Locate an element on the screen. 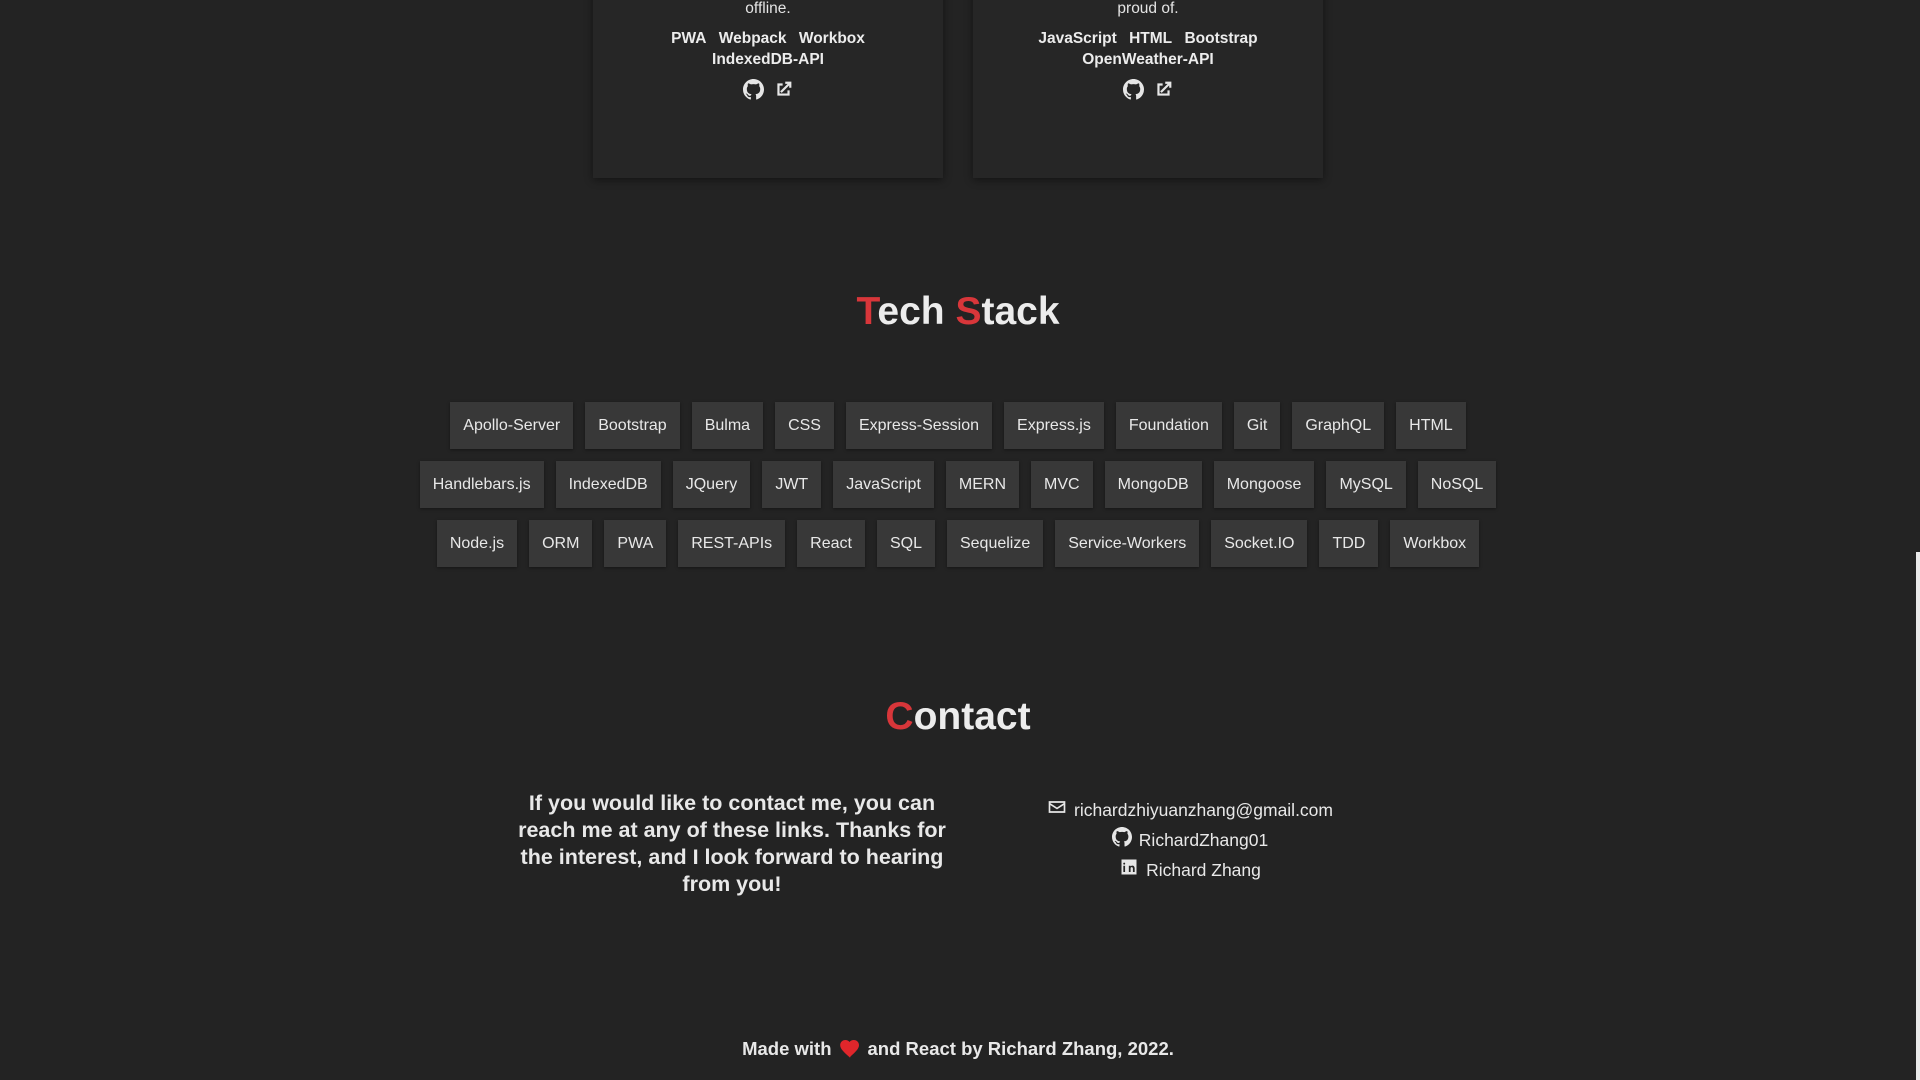 Image resolution: width=1920 pixels, height=1080 pixels. linkedin-link: Richard Zhang is located at coordinates (1190, 870).